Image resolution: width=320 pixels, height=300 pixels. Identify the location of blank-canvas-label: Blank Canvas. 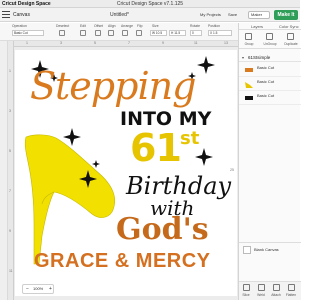
(266, 249).